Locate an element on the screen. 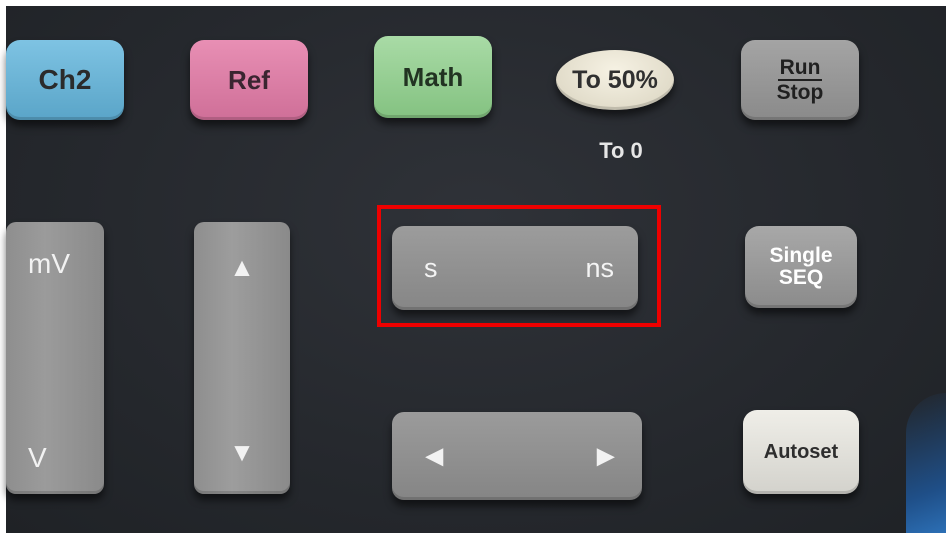  run-stop-button: Run Stop is located at coordinates (800, 80).